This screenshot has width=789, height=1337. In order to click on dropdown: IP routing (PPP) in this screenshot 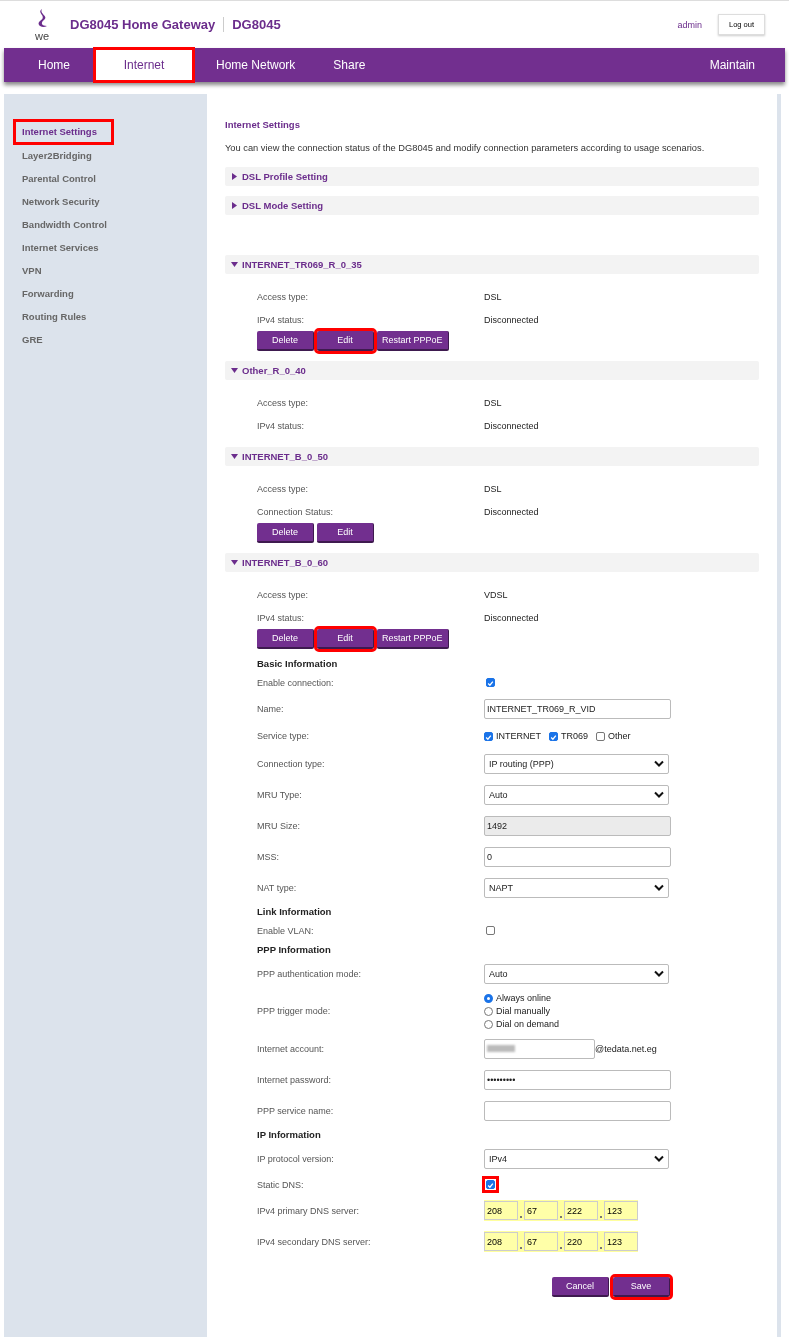, I will do `click(576, 763)`.